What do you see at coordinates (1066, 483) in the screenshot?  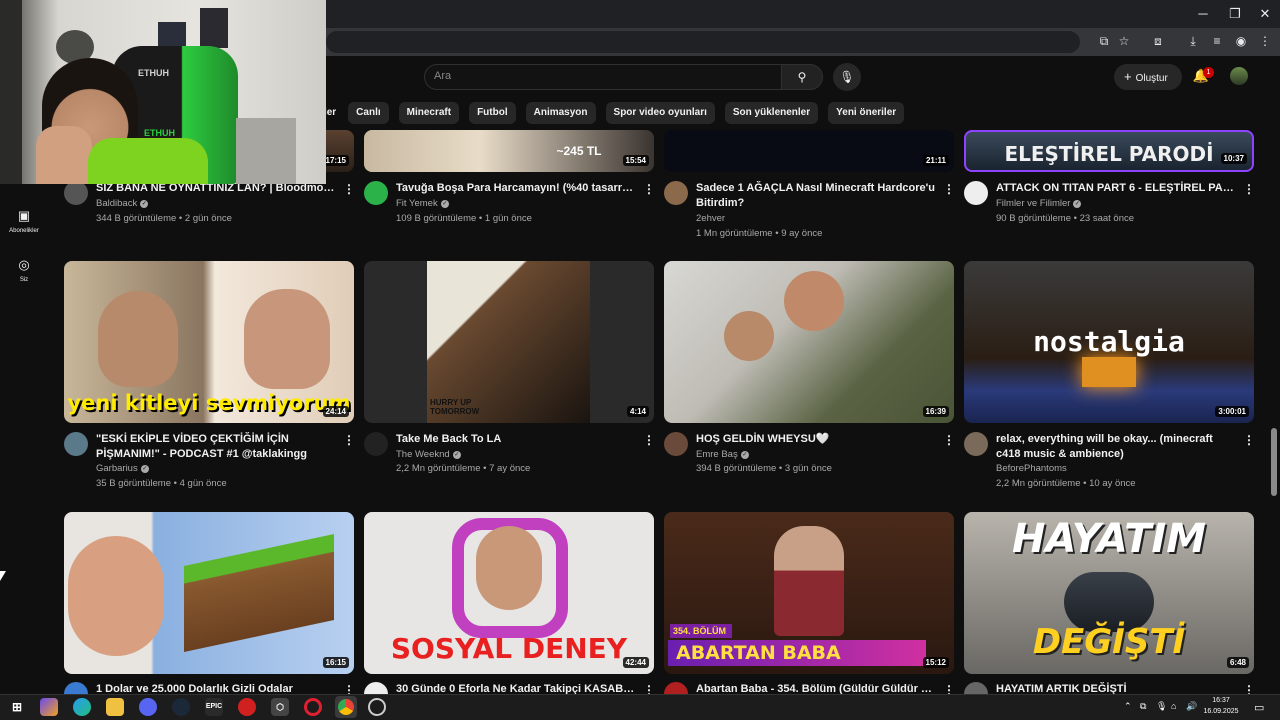 I see `video-meta: 2,2 Mn görüntüleme • 10 ay önce` at bounding box center [1066, 483].